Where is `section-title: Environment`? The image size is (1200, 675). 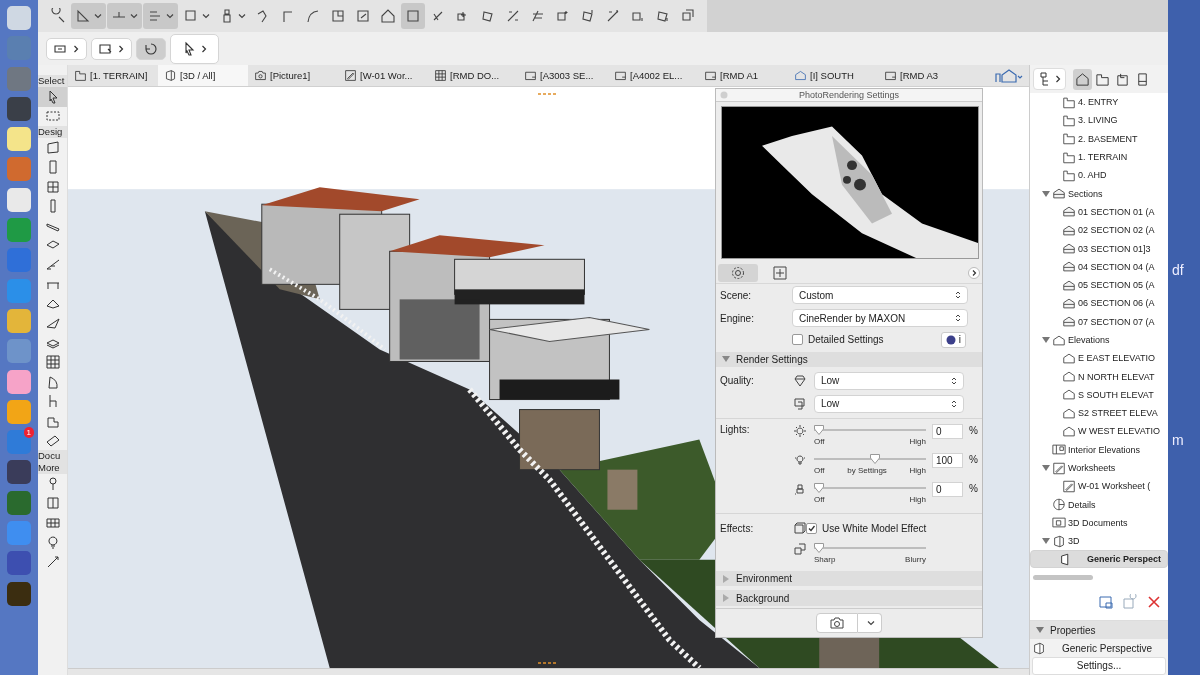
section-title: Environment is located at coordinates (764, 579).